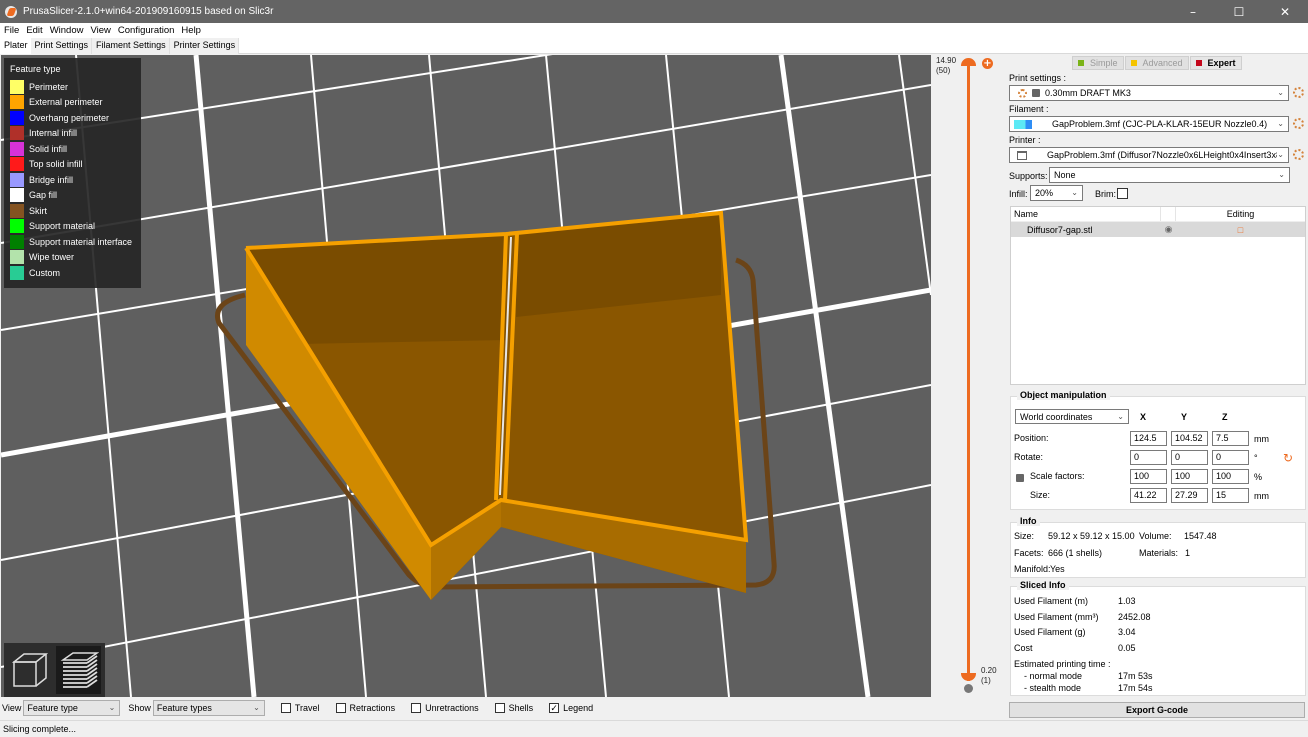  I want to click on shells-checkbox: Shells, so click(513, 708).